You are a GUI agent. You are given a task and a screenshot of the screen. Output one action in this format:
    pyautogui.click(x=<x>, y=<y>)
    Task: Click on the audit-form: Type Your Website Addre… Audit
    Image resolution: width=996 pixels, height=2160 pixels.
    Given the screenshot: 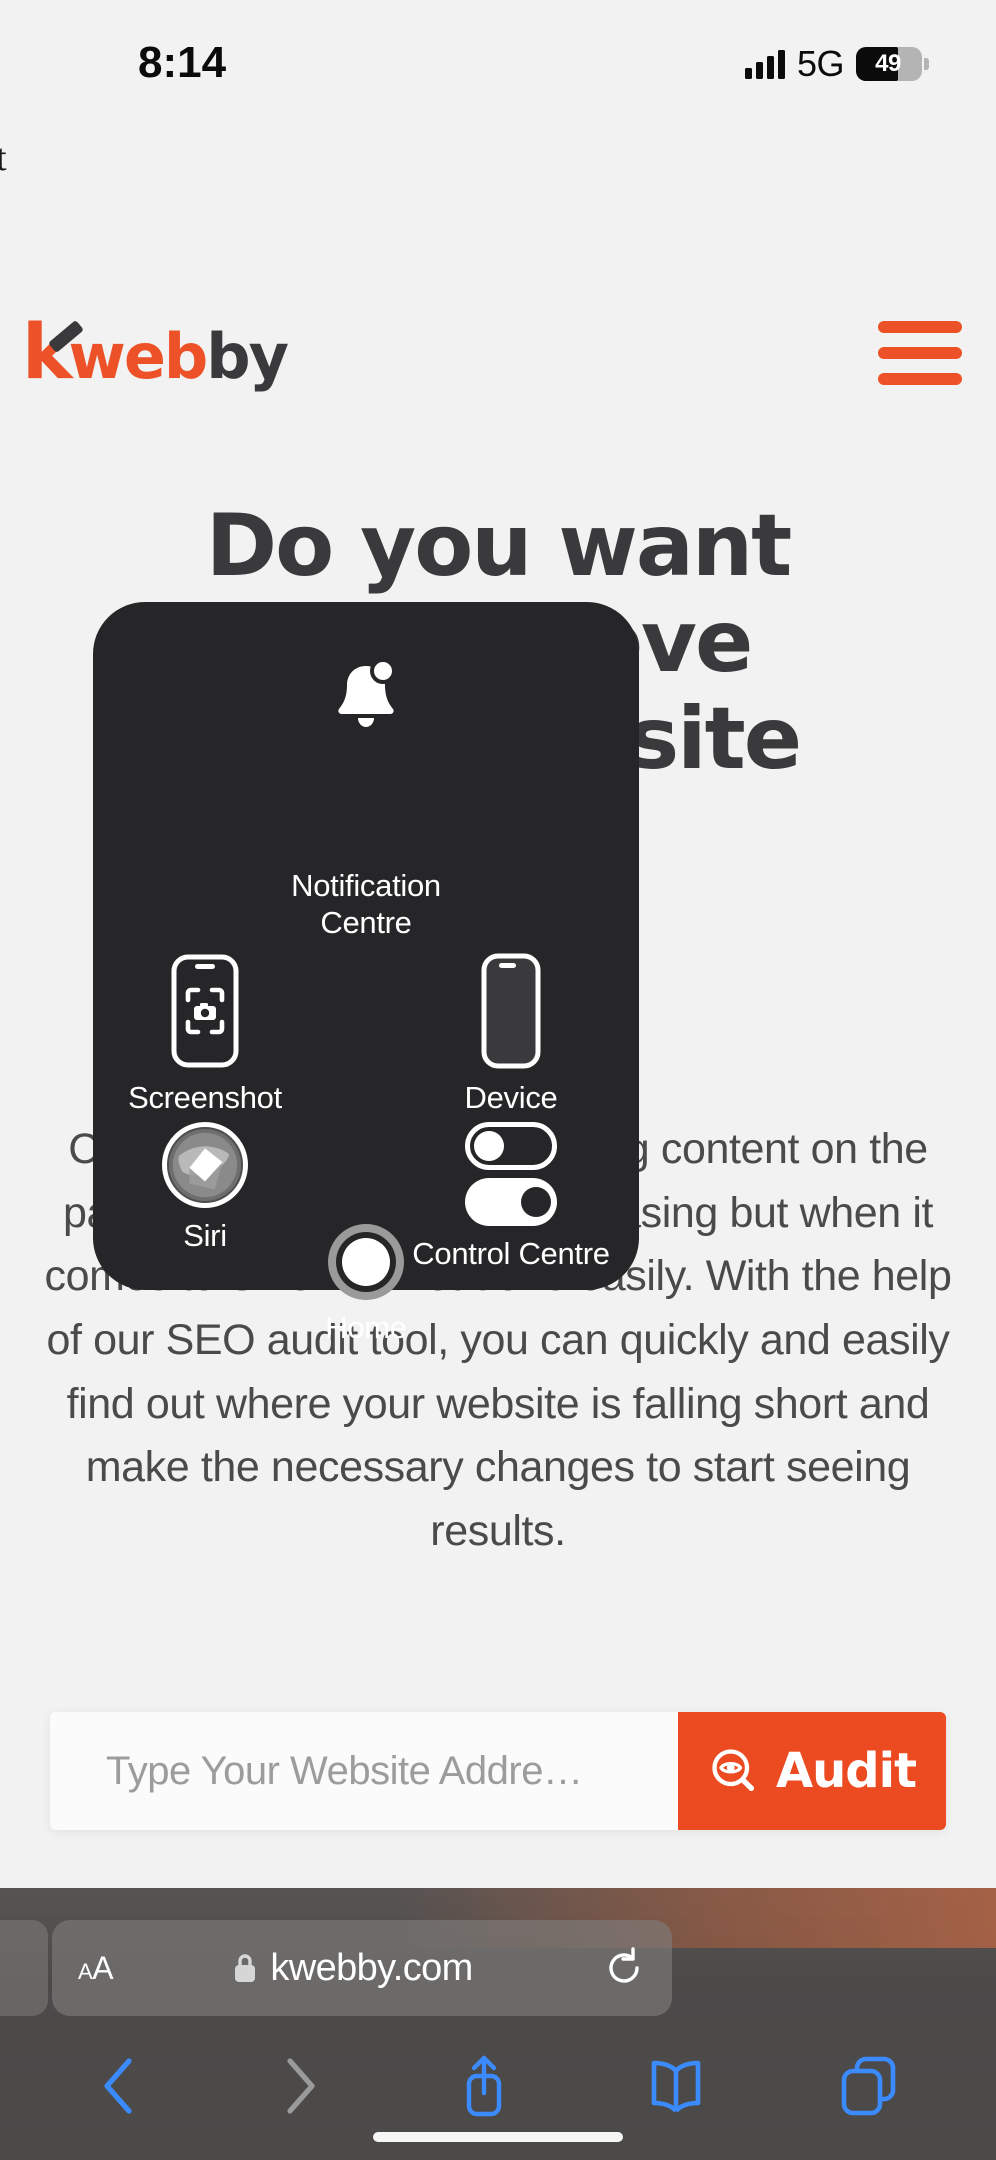 What is the action you would take?
    pyautogui.click(x=498, y=1771)
    